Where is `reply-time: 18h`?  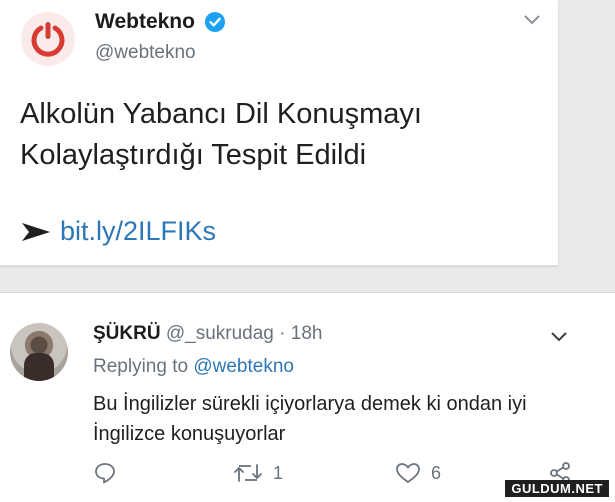 reply-time: 18h is located at coordinates (307, 333).